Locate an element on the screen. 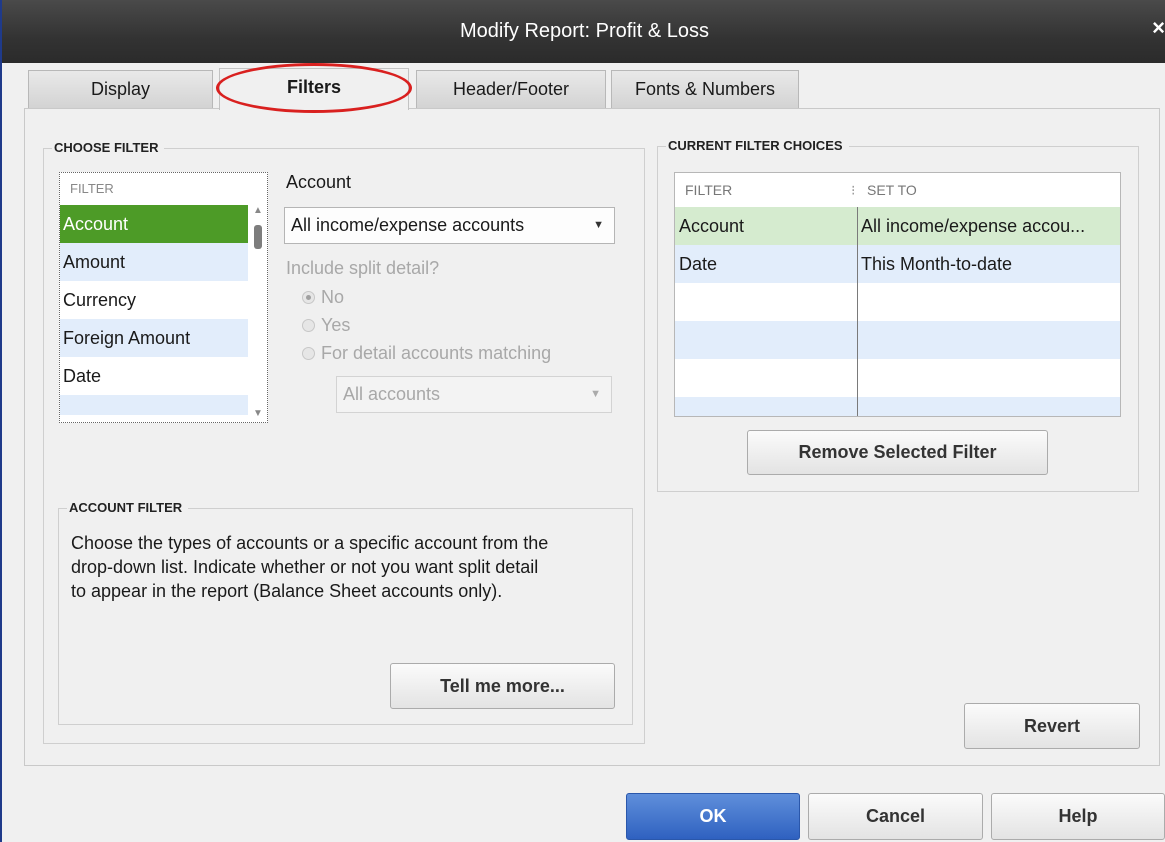 Image resolution: width=1165 pixels, height=842 pixels. title-bar: Modify Report: Profit & Loss × is located at coordinates (583, 31).